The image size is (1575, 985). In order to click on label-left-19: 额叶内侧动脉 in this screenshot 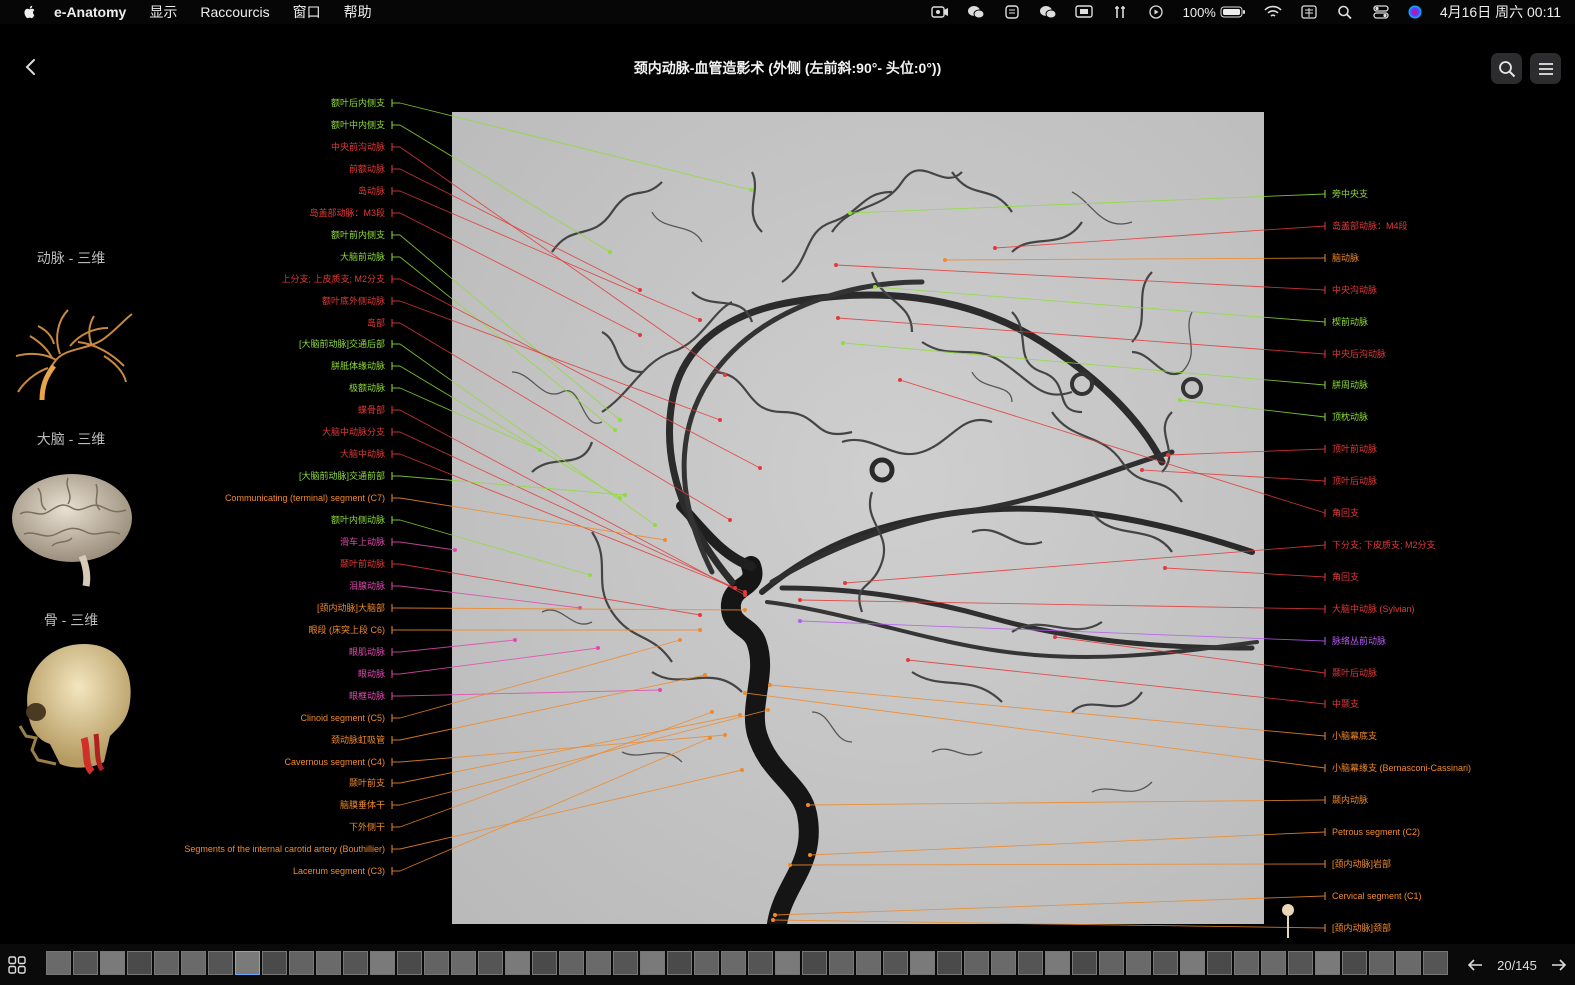, I will do `click(358, 520)`.